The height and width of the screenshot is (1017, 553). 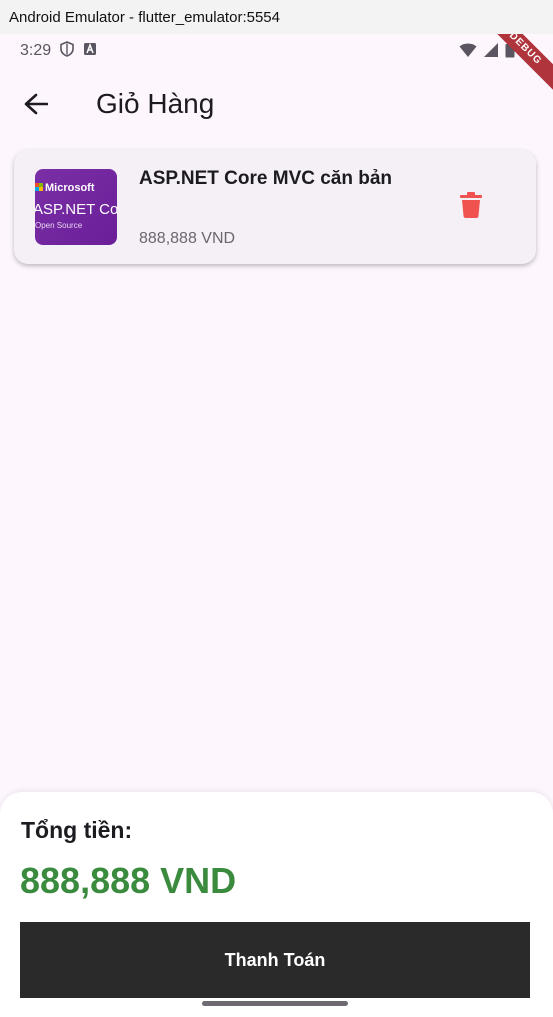 What do you see at coordinates (491, 52) in the screenshot?
I see `cellular-signal-icon` at bounding box center [491, 52].